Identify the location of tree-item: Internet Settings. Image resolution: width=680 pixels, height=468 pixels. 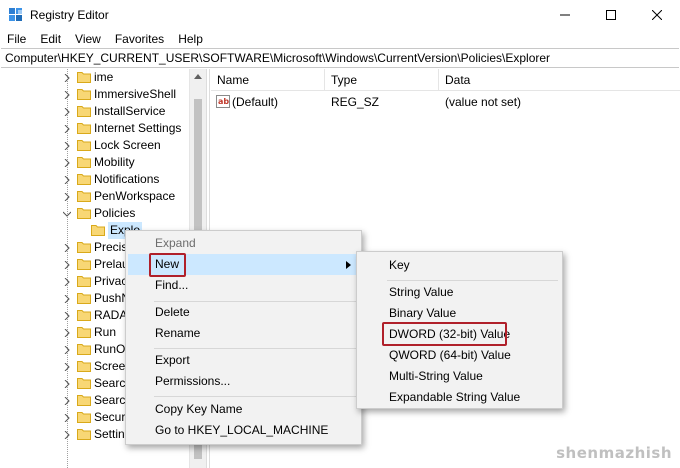
(94, 128).